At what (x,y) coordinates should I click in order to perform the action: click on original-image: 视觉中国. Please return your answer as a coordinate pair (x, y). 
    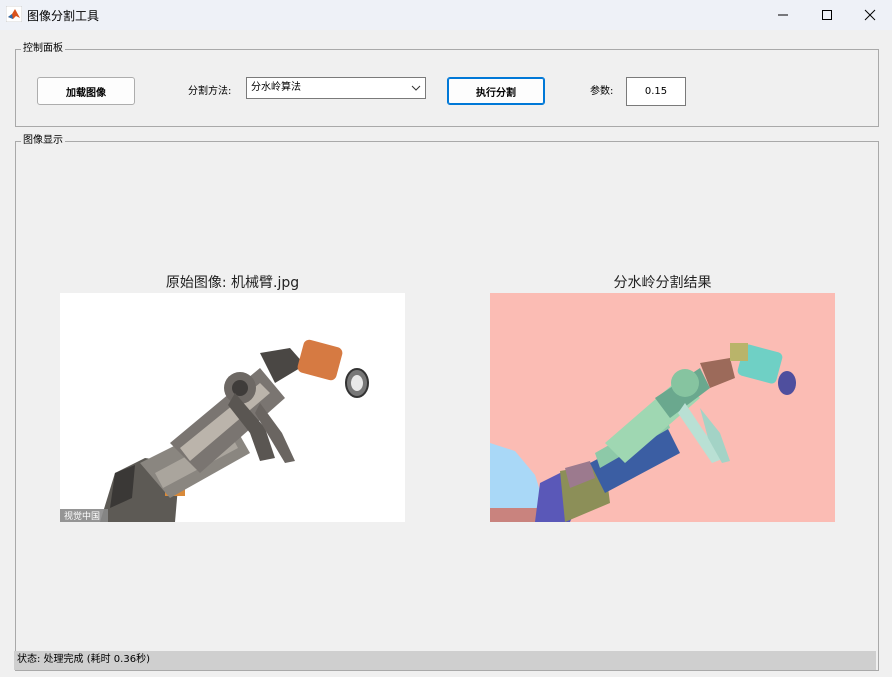
    Looking at the image, I should click on (232, 407).